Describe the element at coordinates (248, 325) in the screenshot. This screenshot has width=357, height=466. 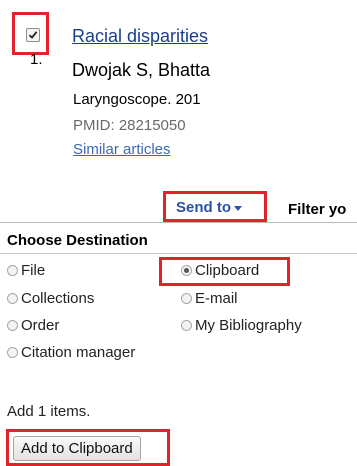
I see `destination-my-bibliography-label: My Bibliography` at that location.